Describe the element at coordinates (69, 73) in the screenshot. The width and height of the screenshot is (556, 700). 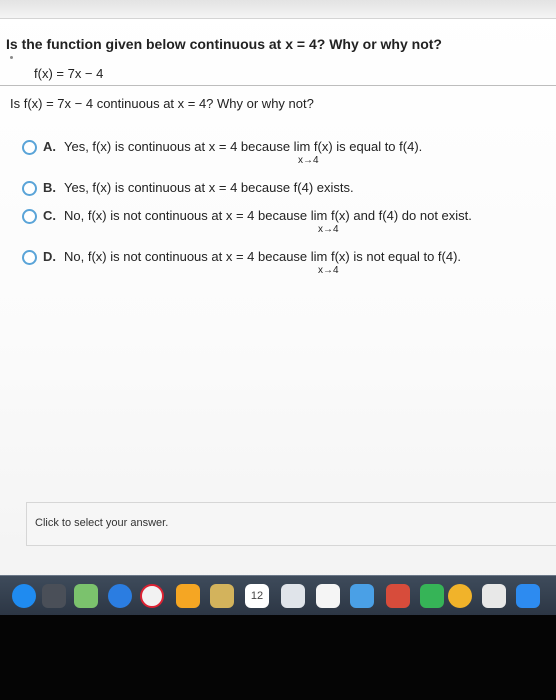
I see `function-definition: f(x) = 7x − 4` at that location.